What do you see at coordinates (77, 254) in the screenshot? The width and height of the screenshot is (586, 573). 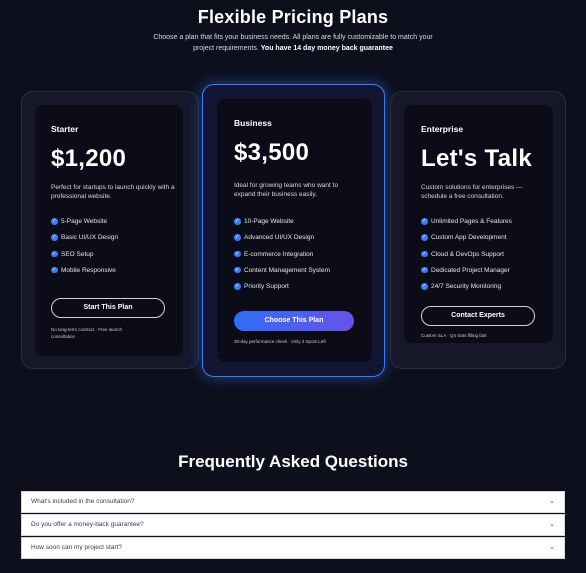 I see `feature-label: SEO Setup` at bounding box center [77, 254].